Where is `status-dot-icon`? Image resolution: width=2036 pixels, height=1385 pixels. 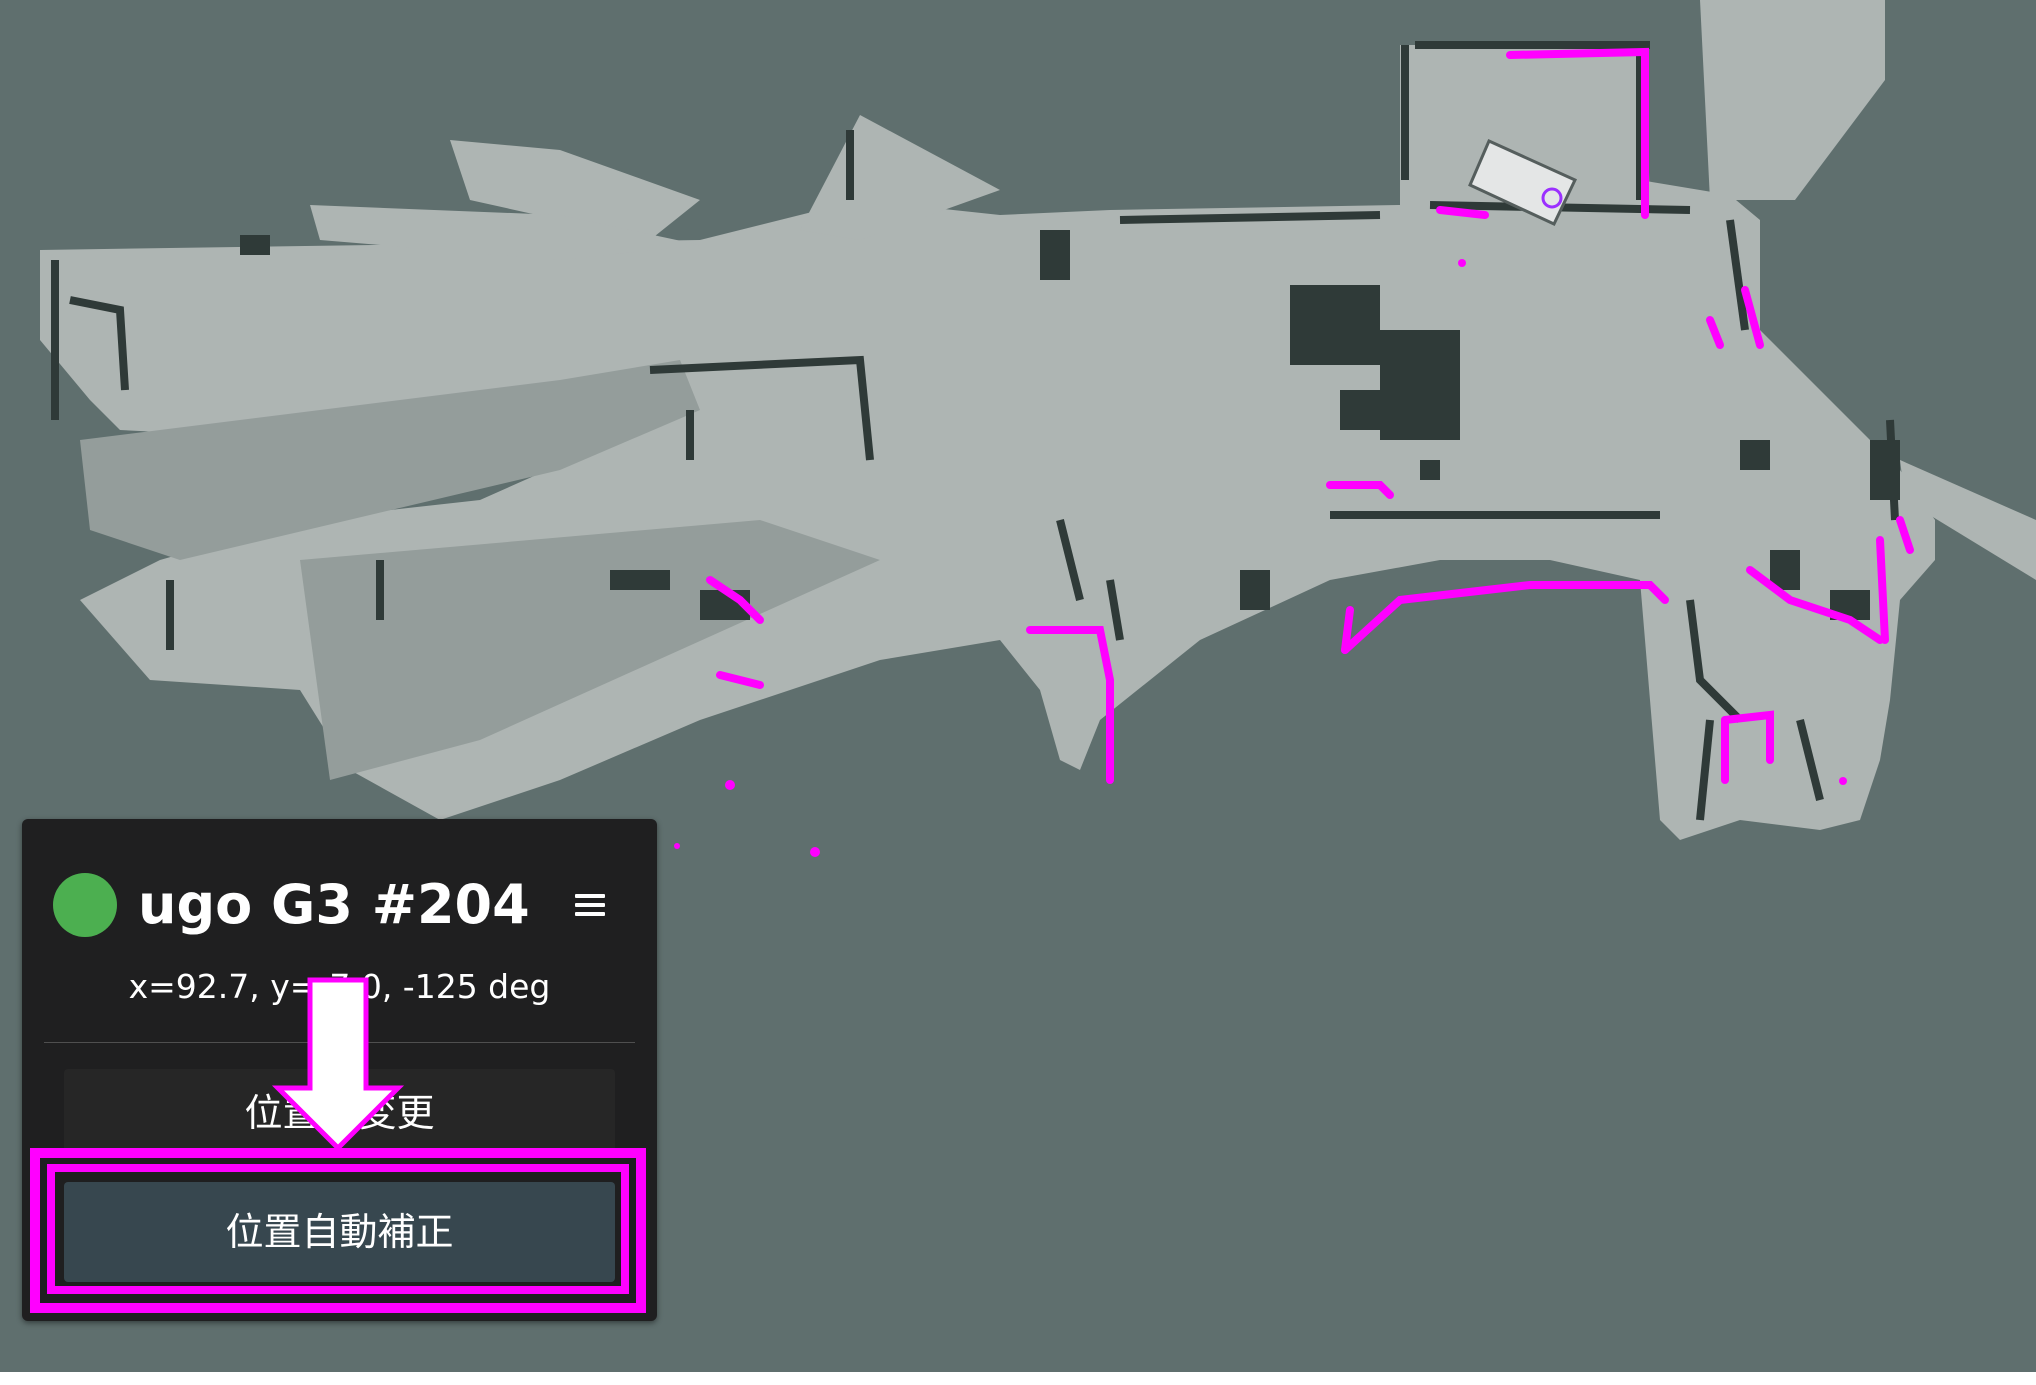 status-dot-icon is located at coordinates (85, 905).